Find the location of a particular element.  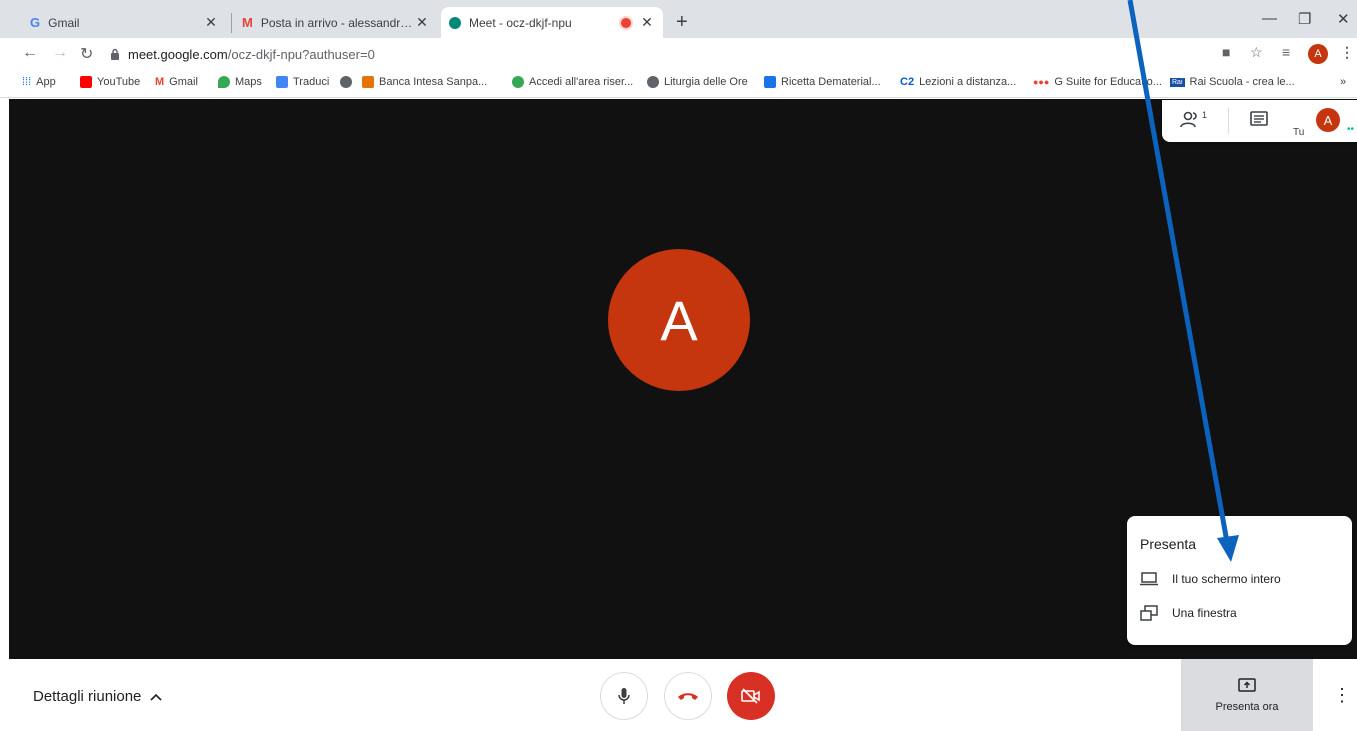

chevron-up-icon is located at coordinates (156, 697).